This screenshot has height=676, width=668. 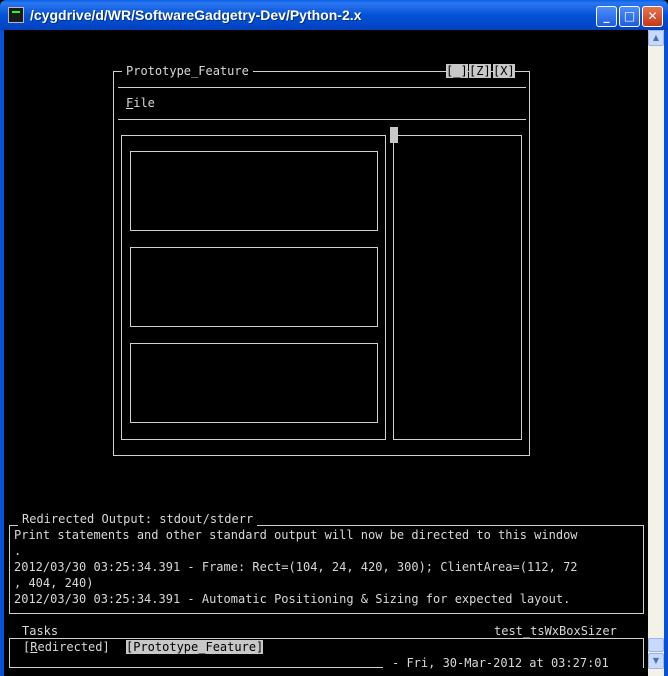 What do you see at coordinates (656, 645) in the screenshot?
I see `scrollbar-thumb` at bounding box center [656, 645].